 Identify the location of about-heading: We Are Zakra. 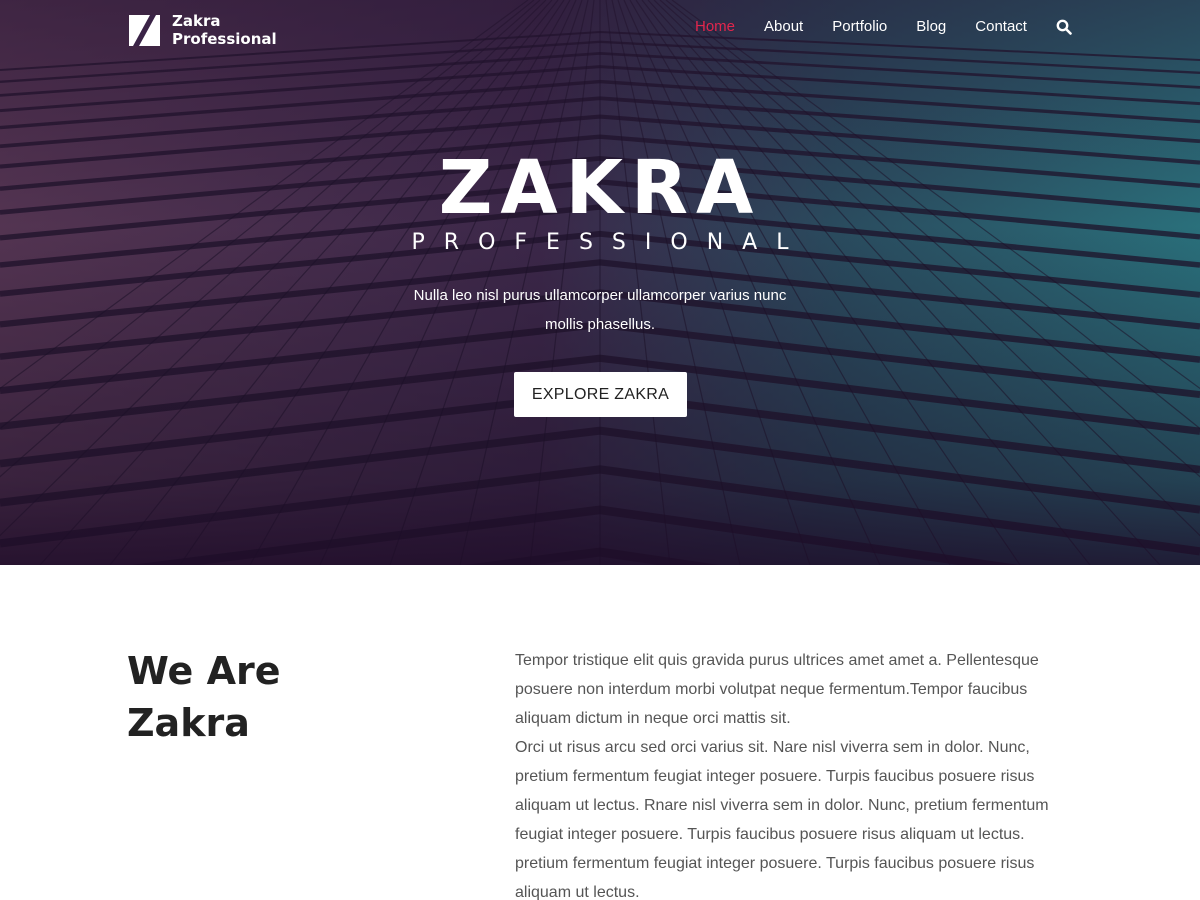
(277, 697).